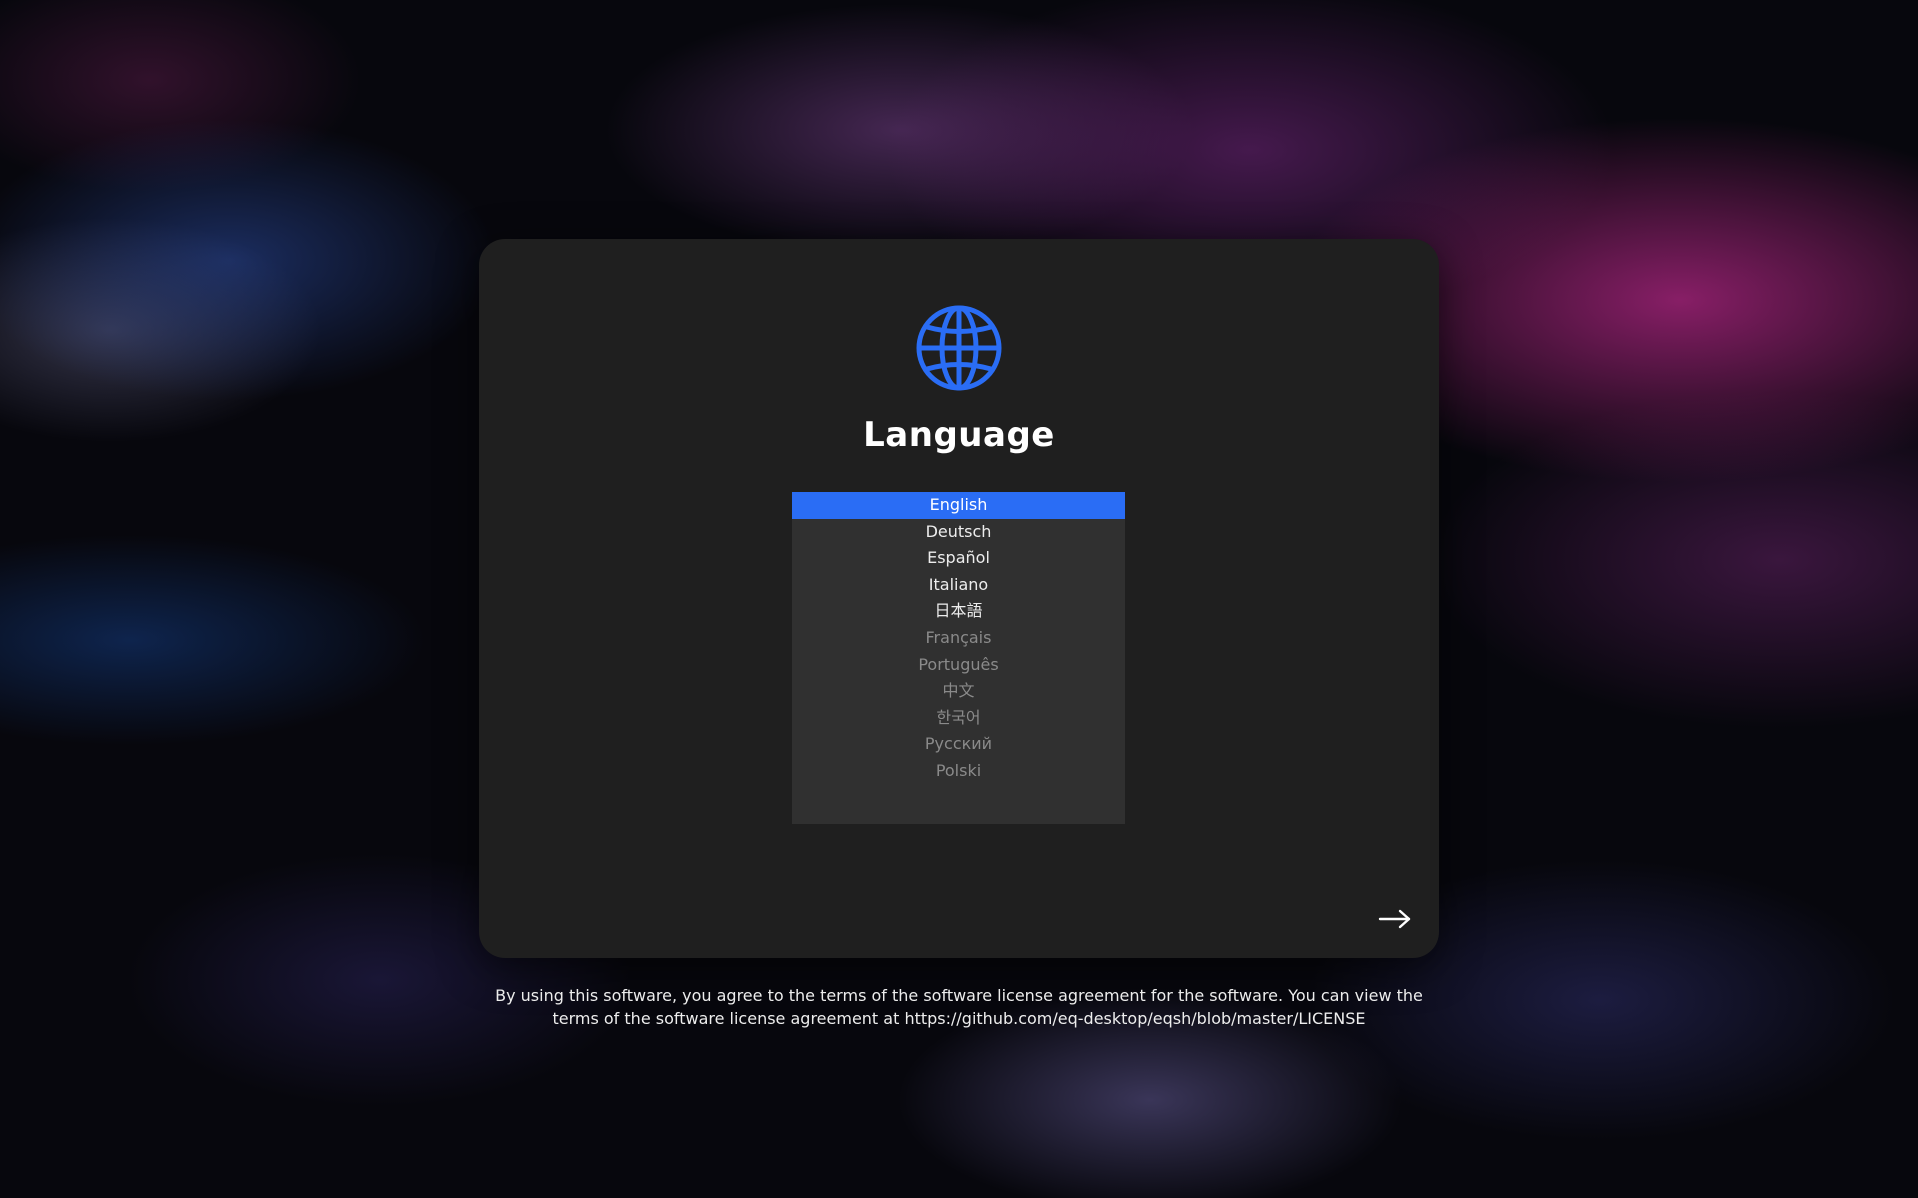  What do you see at coordinates (958, 771) in the screenshot?
I see `language-option-polski: Polski` at bounding box center [958, 771].